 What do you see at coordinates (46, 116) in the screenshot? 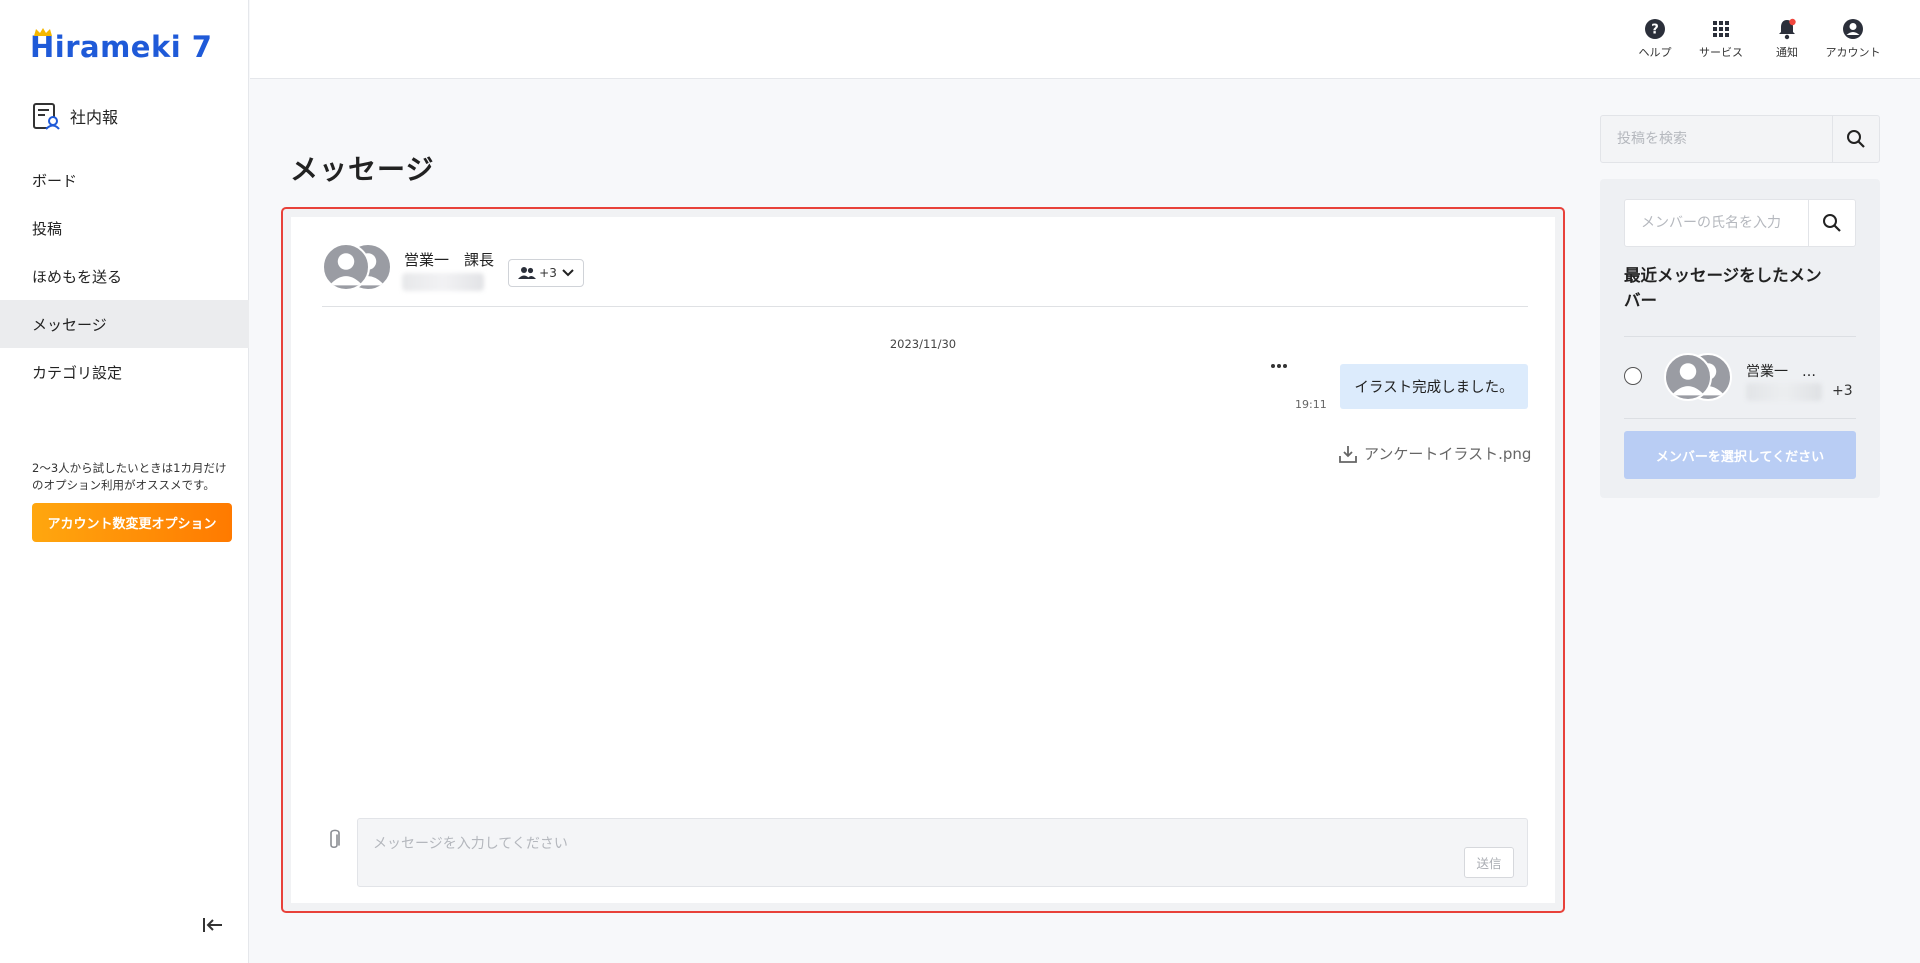
I see `newsletter-icon` at bounding box center [46, 116].